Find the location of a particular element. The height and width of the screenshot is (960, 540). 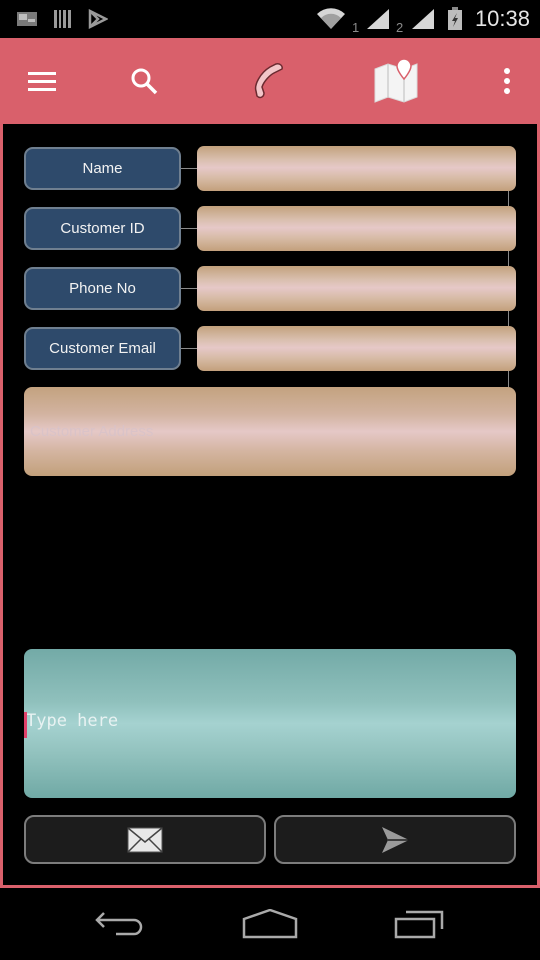

send-button is located at coordinates (395, 839).